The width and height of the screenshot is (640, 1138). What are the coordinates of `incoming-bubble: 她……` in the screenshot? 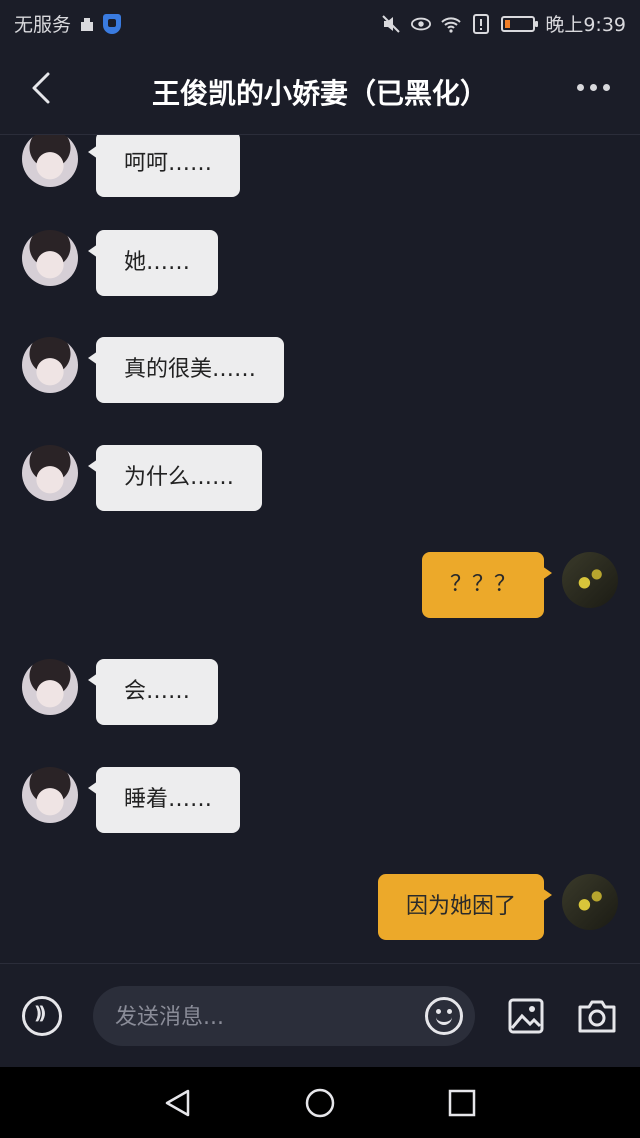 It's located at (153, 263).